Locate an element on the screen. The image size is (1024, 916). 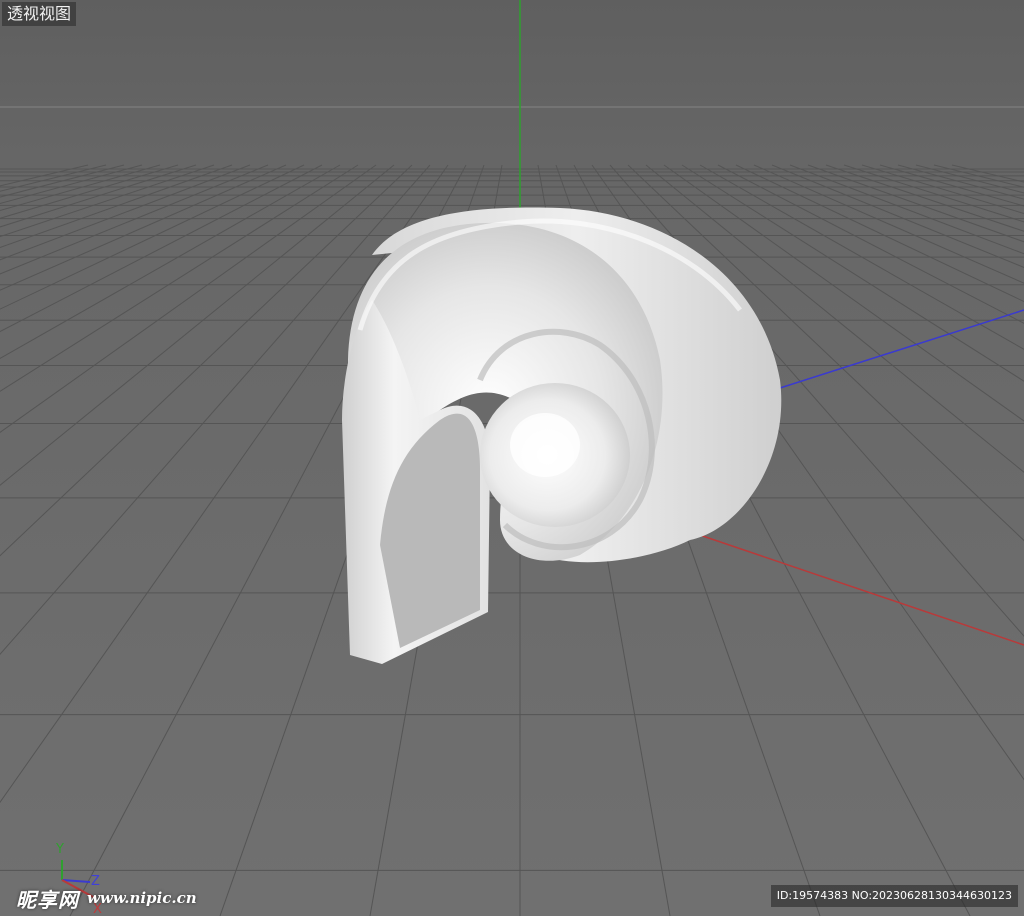
image-id-strip: ID:19574383 NO:20230628130344630123 is located at coordinates (894, 896).